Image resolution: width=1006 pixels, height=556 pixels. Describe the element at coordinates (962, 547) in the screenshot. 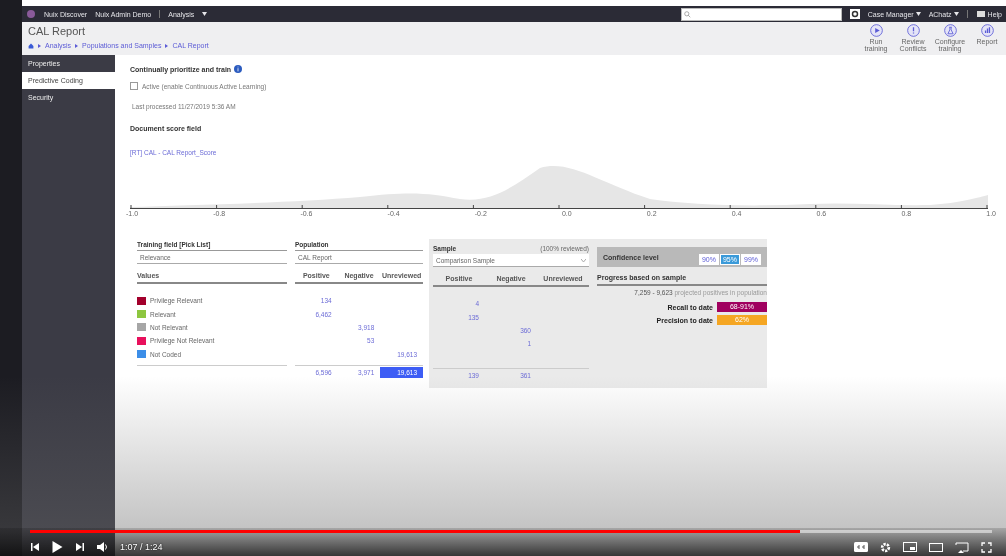

I see `cast-icon` at that location.